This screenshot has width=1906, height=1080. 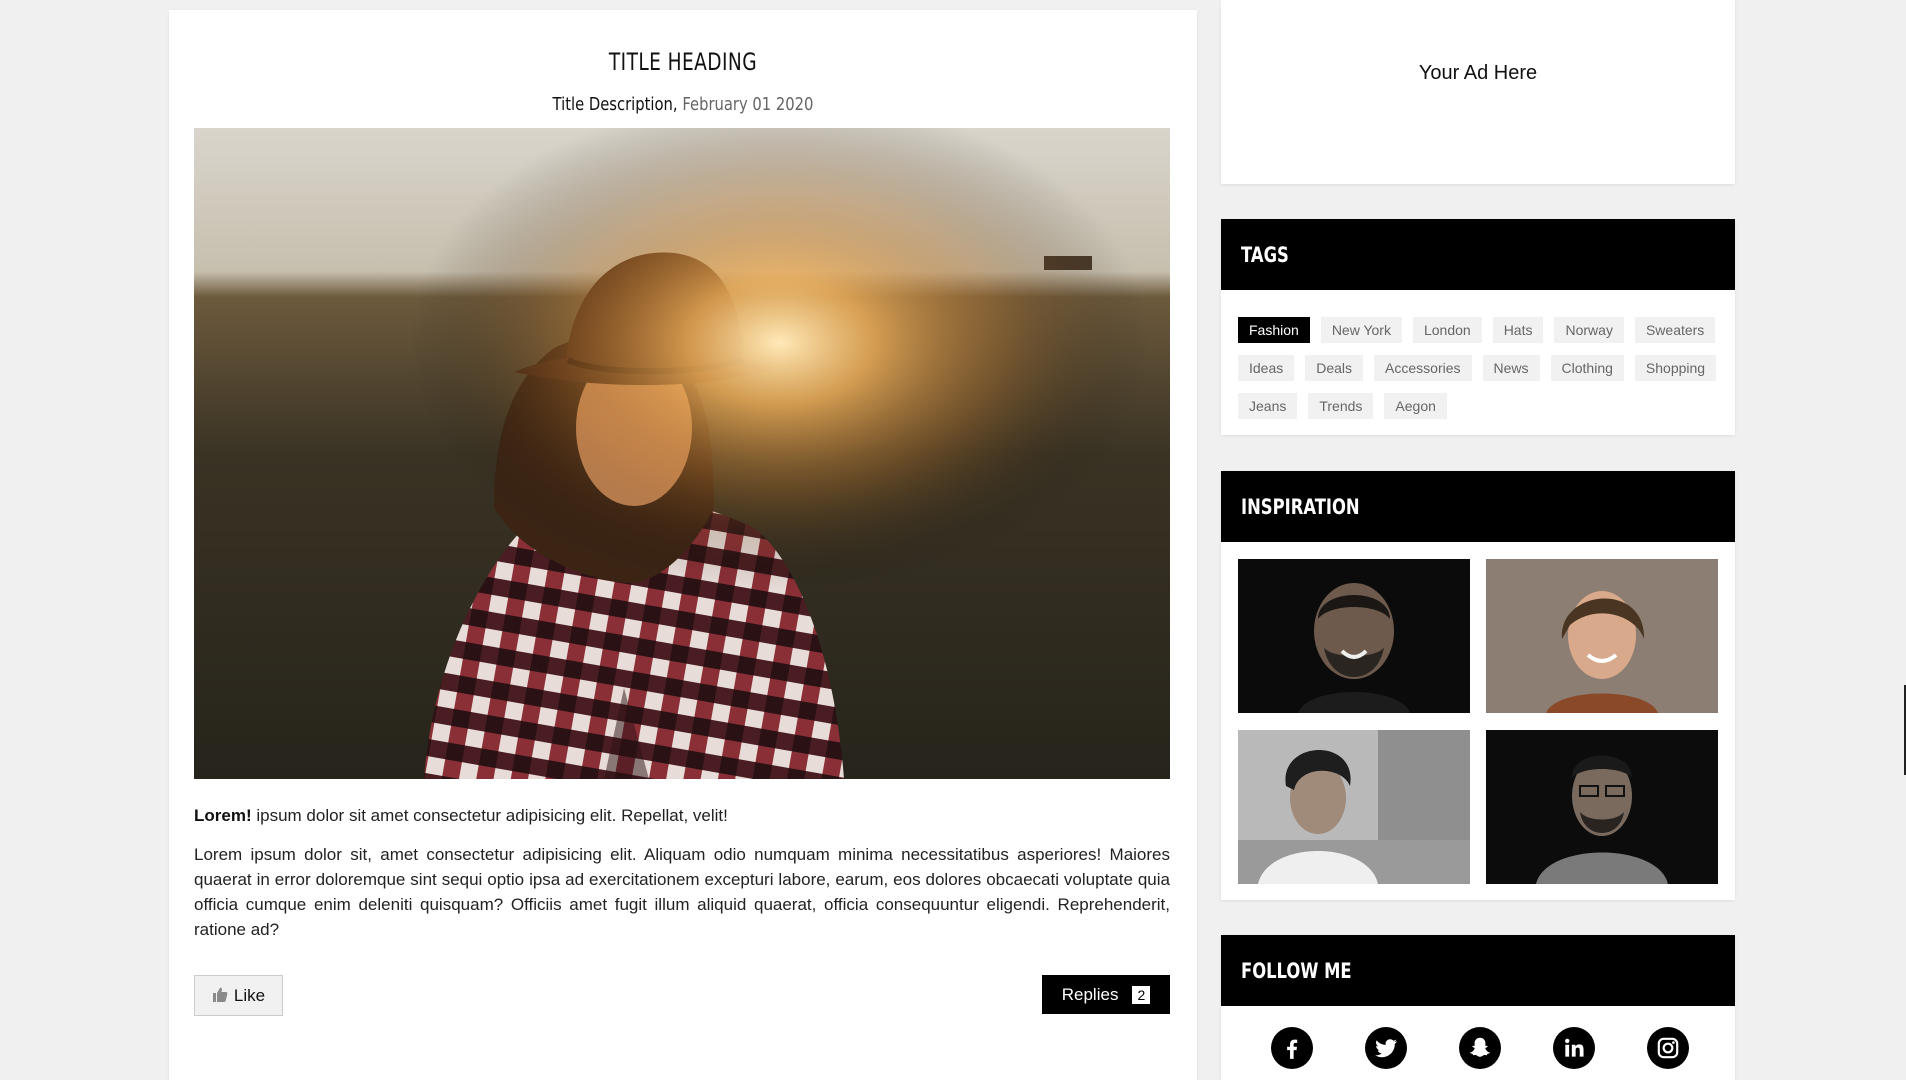 I want to click on tag-news: News, so click(x=1511, y=368).